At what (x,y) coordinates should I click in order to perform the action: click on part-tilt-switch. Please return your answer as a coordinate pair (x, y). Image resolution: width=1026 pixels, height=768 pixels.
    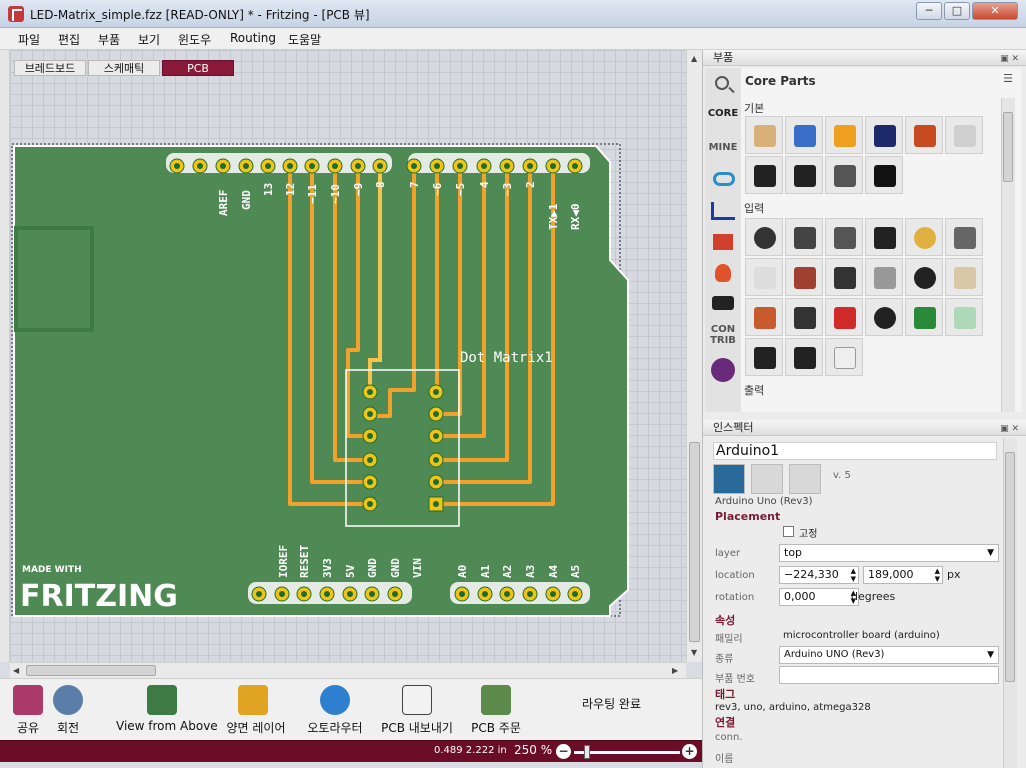
    Looking at the image, I should click on (884, 277).